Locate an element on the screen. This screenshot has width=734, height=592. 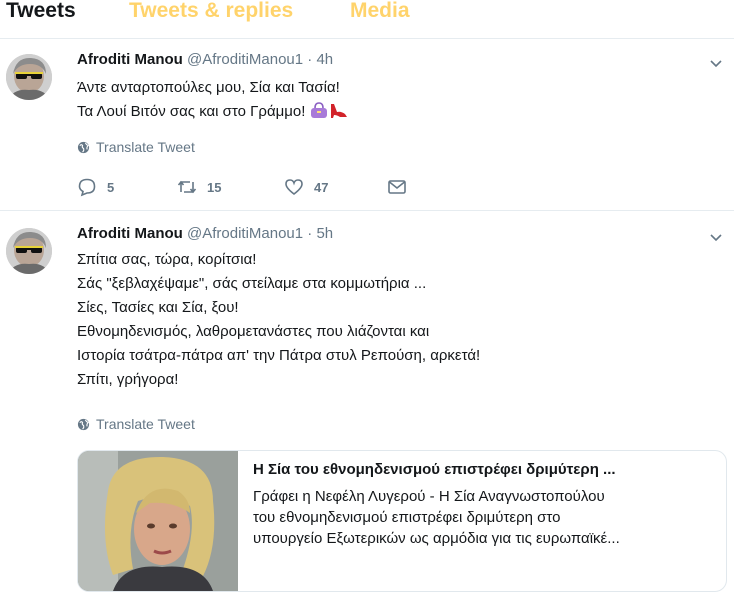
retweet-count: 15 is located at coordinates (214, 187).